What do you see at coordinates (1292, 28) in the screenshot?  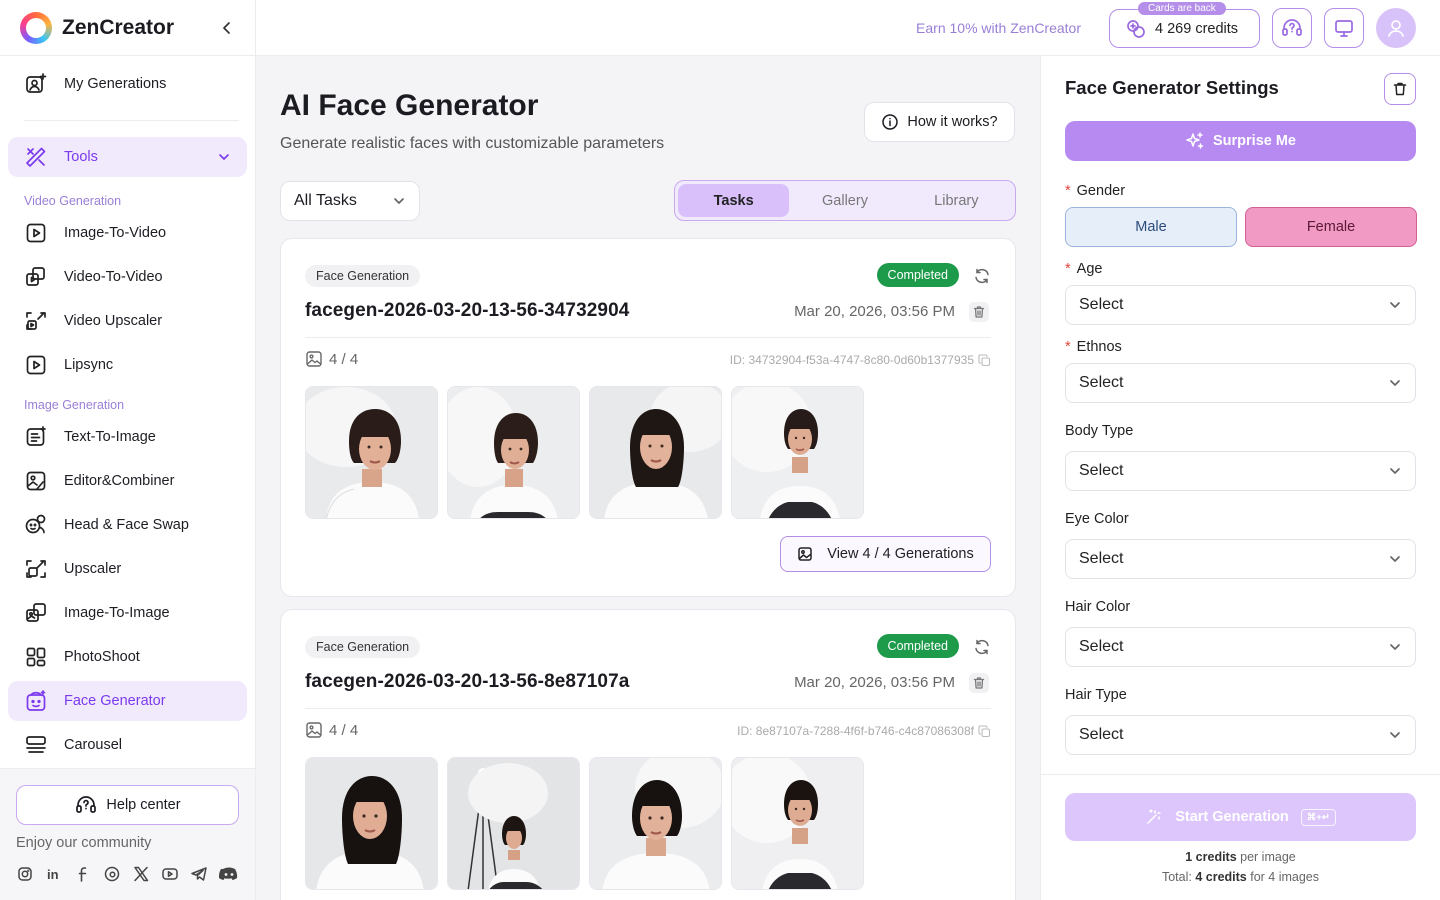 I see `support-button` at bounding box center [1292, 28].